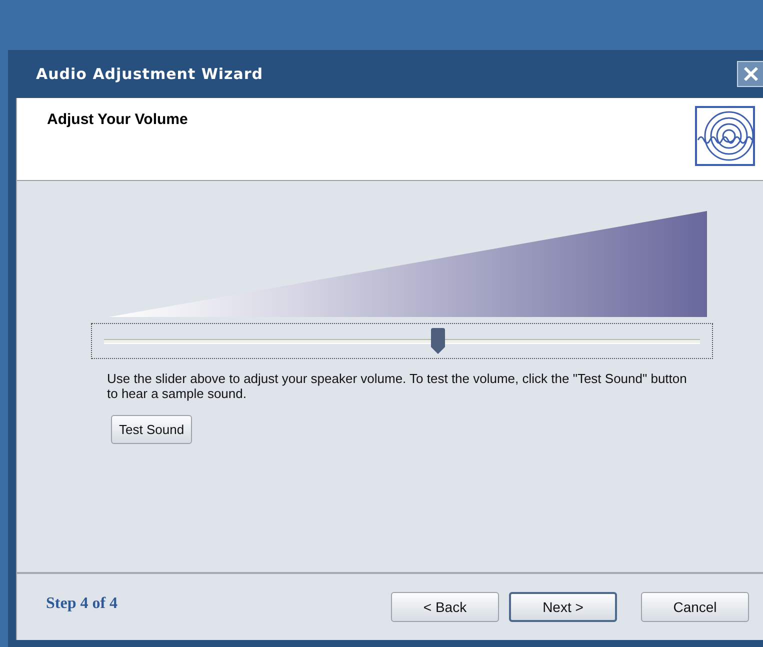  Describe the element at coordinates (437, 341) in the screenshot. I see `slider-thumb` at that location.